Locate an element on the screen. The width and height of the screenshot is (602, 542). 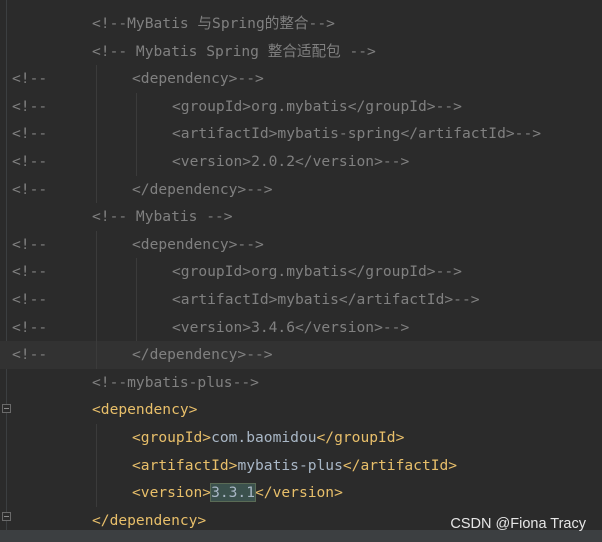
code-token: mybatis-plus is located at coordinates (290, 465).